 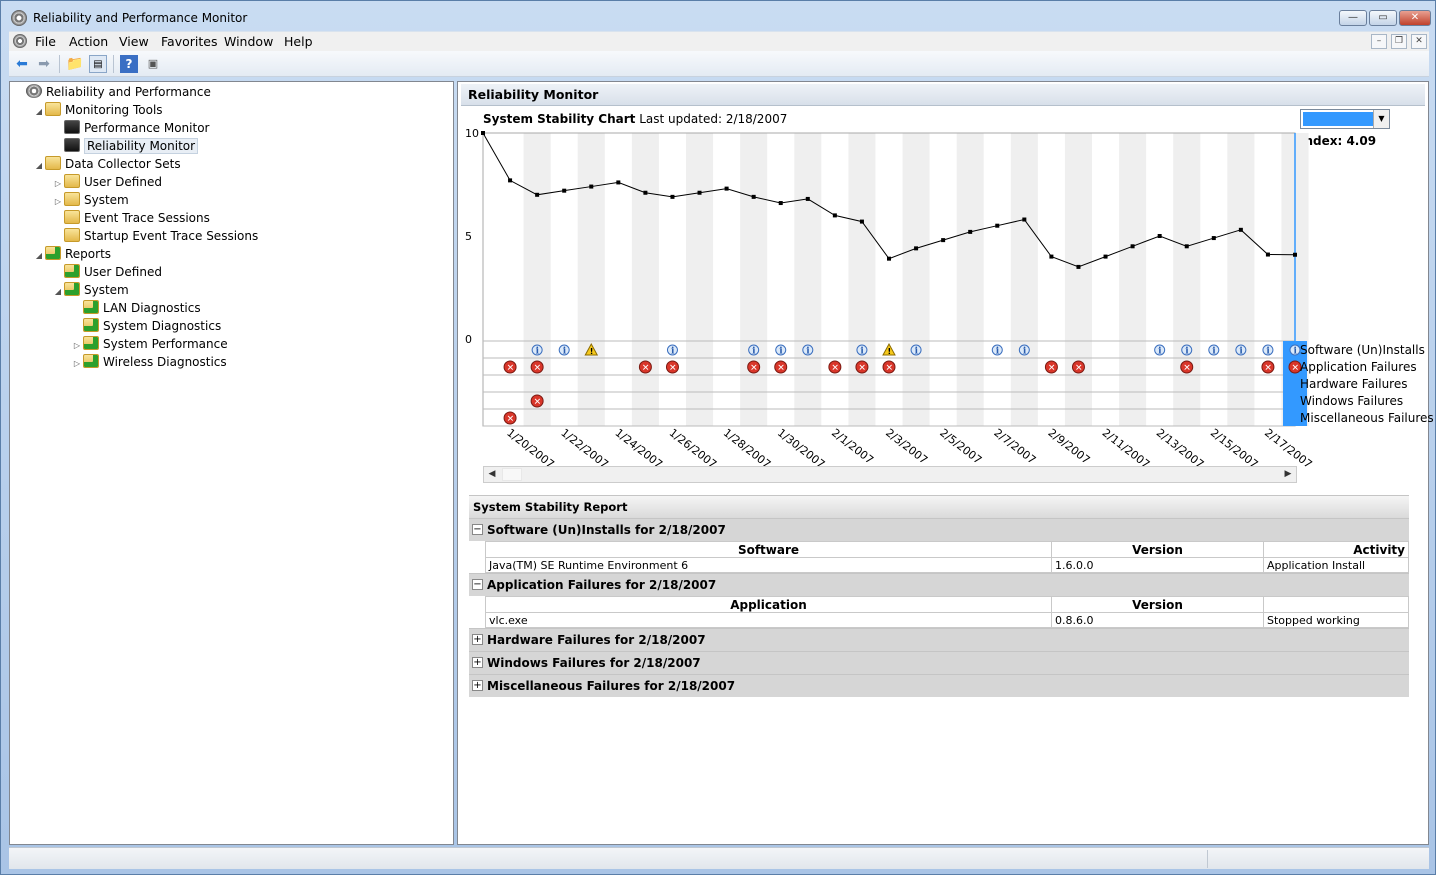 I want to click on tree-item: ▷ Wireless Diagnostics, so click(x=149, y=362).